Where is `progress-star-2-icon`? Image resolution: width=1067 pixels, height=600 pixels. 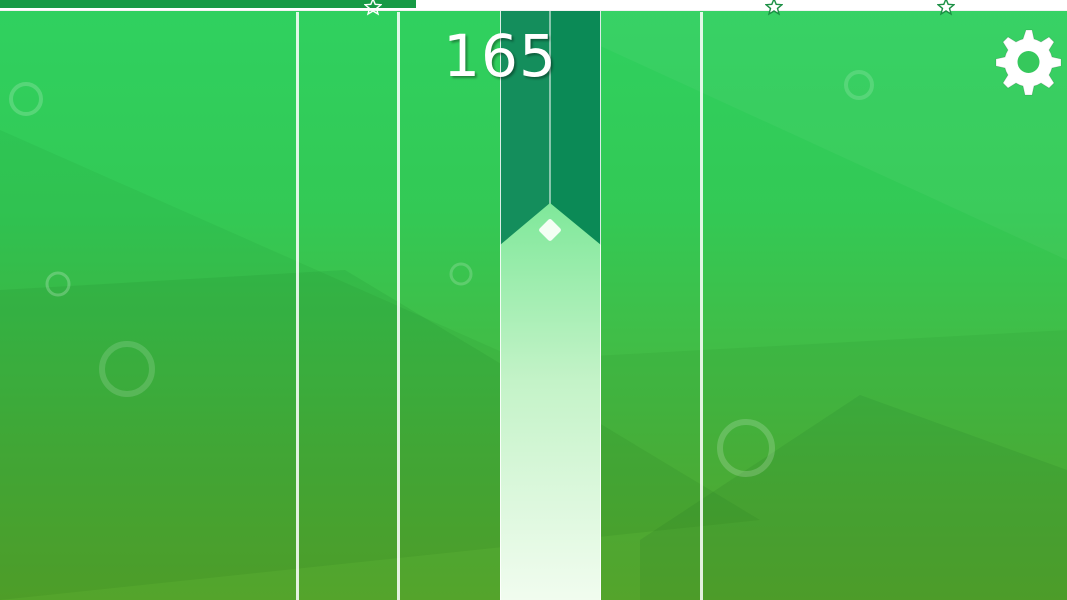 progress-star-2-icon is located at coordinates (774, 8).